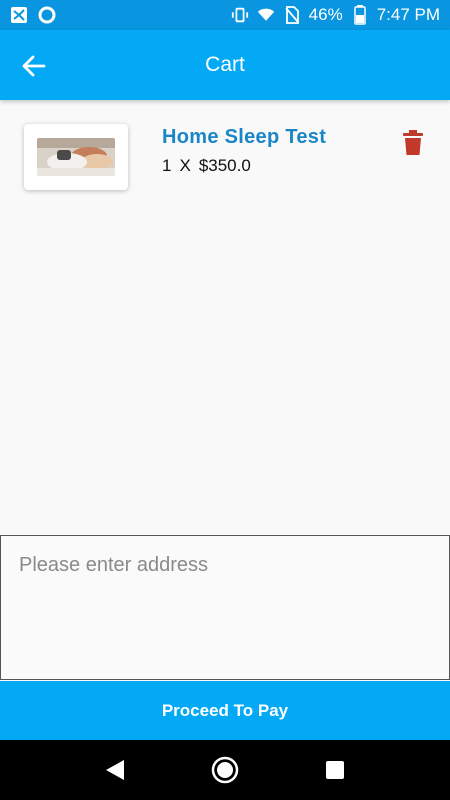  I want to click on proceed-to-pay-button: Proceed To Pay, so click(225, 710).